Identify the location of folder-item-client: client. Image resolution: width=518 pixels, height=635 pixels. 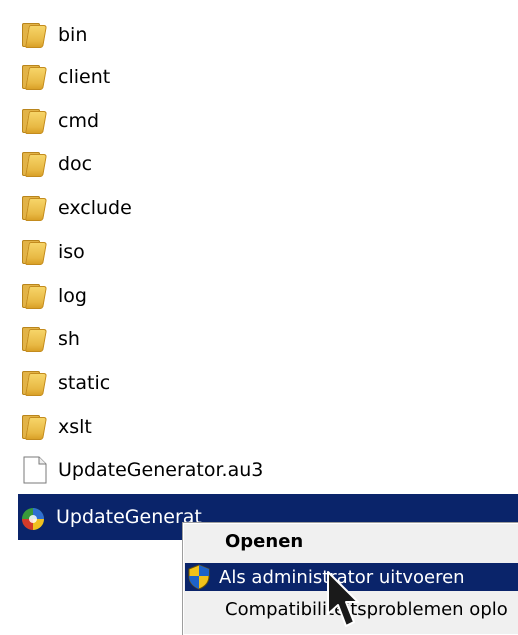
(65, 77).